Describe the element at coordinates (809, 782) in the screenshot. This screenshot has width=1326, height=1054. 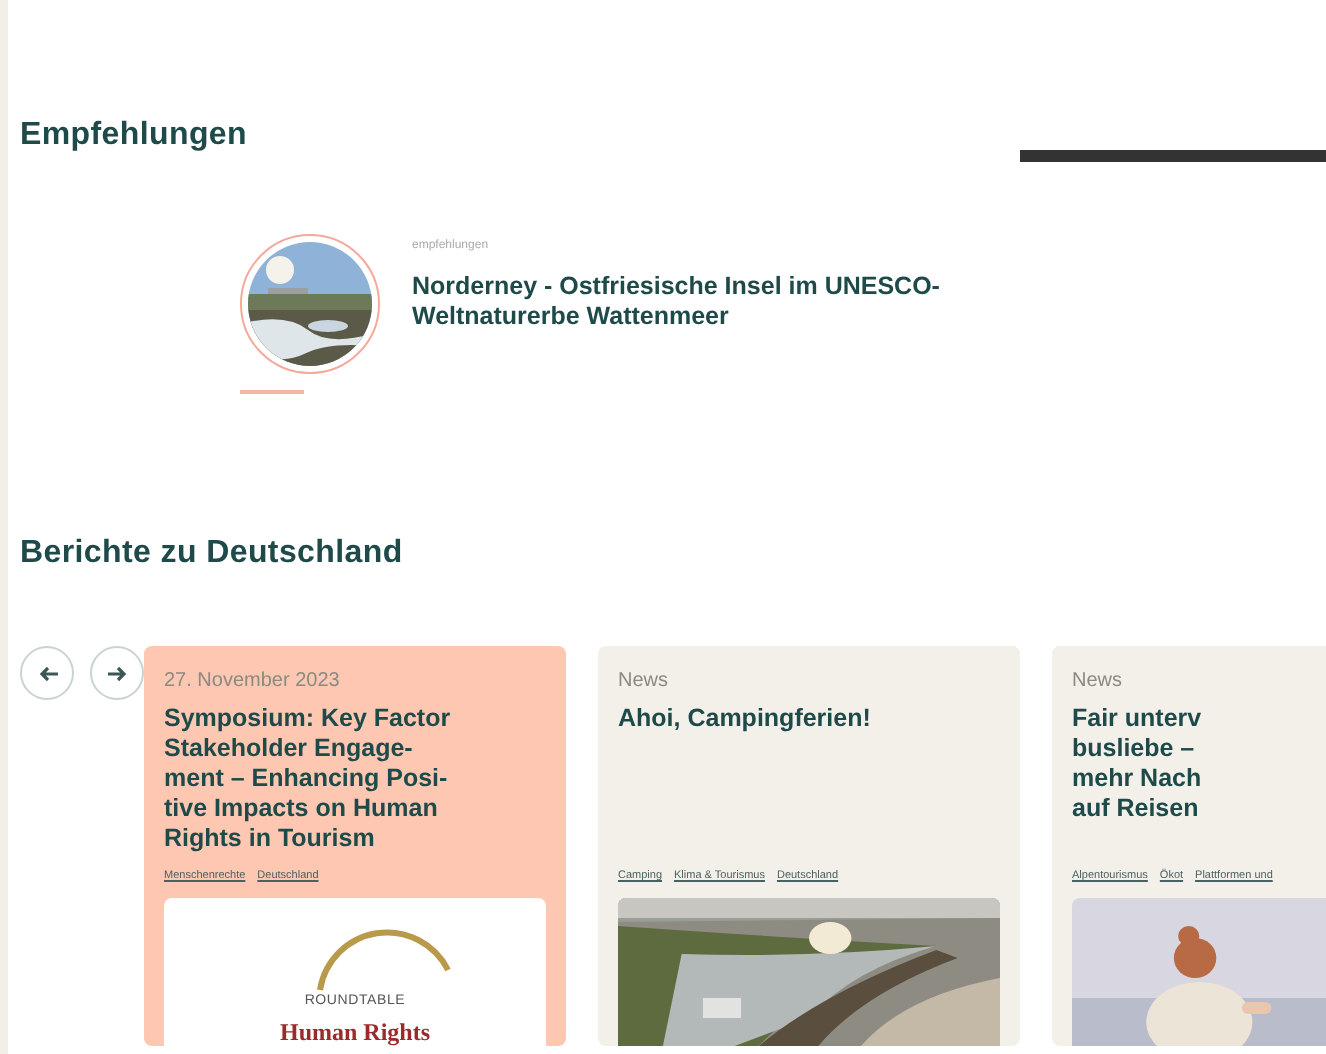
I see `card-title: Ahoi, Campingferien!` at that location.